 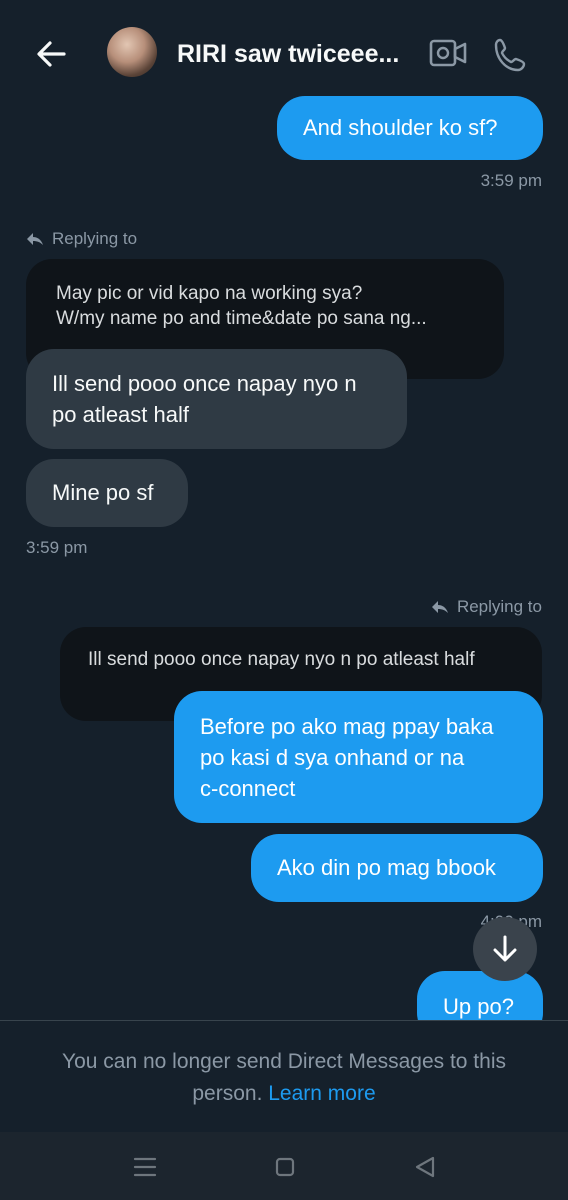 What do you see at coordinates (478, 1006) in the screenshot?
I see `message-text: Up po?` at bounding box center [478, 1006].